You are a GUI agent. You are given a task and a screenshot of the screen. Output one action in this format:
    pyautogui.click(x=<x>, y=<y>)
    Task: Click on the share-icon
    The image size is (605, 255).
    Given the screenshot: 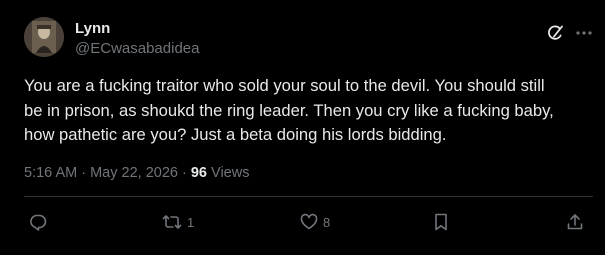 What is the action you would take?
    pyautogui.click(x=575, y=222)
    